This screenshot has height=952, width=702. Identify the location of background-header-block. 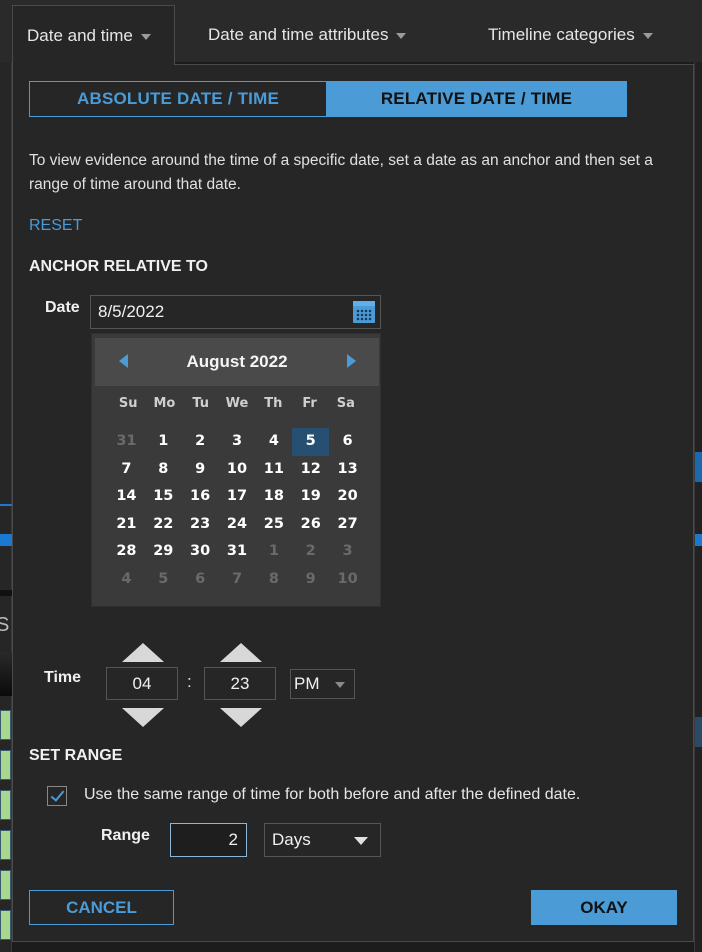
(6, 674).